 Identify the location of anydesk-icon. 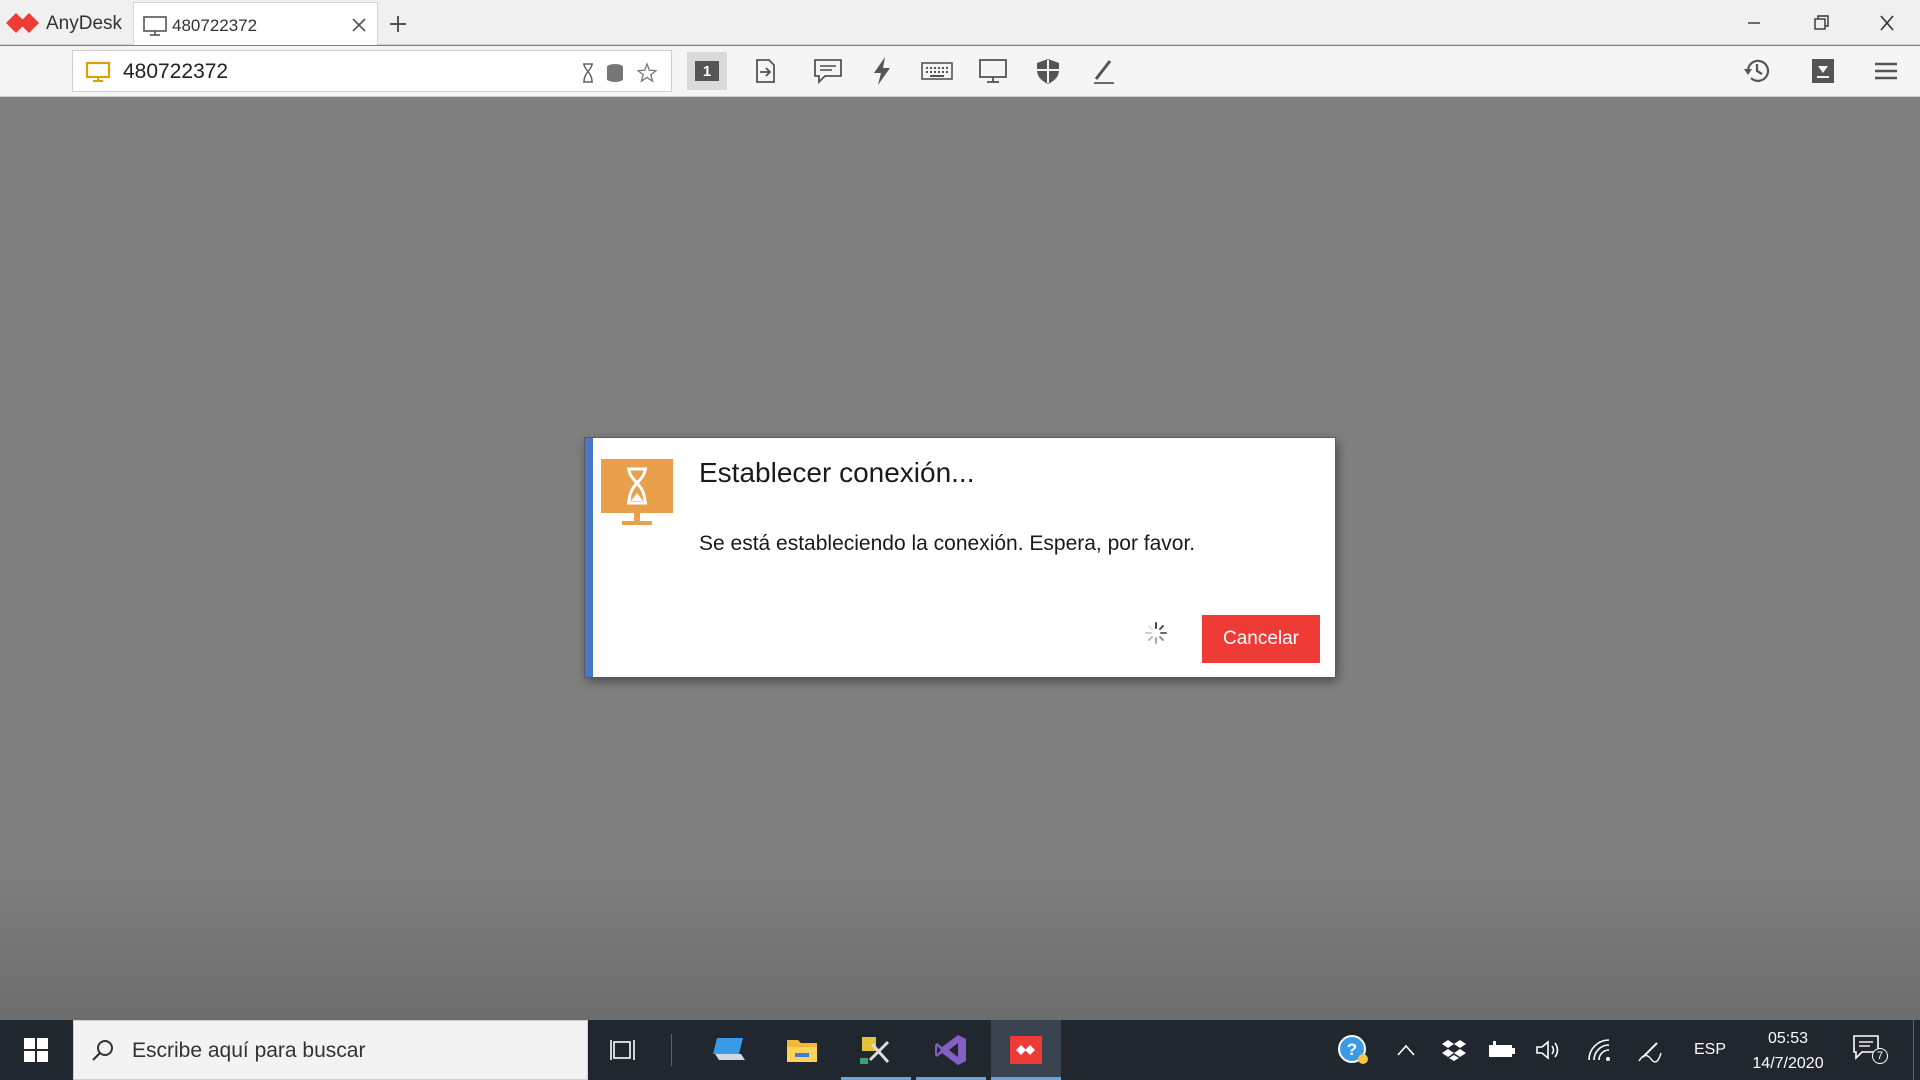
(1026, 1050).